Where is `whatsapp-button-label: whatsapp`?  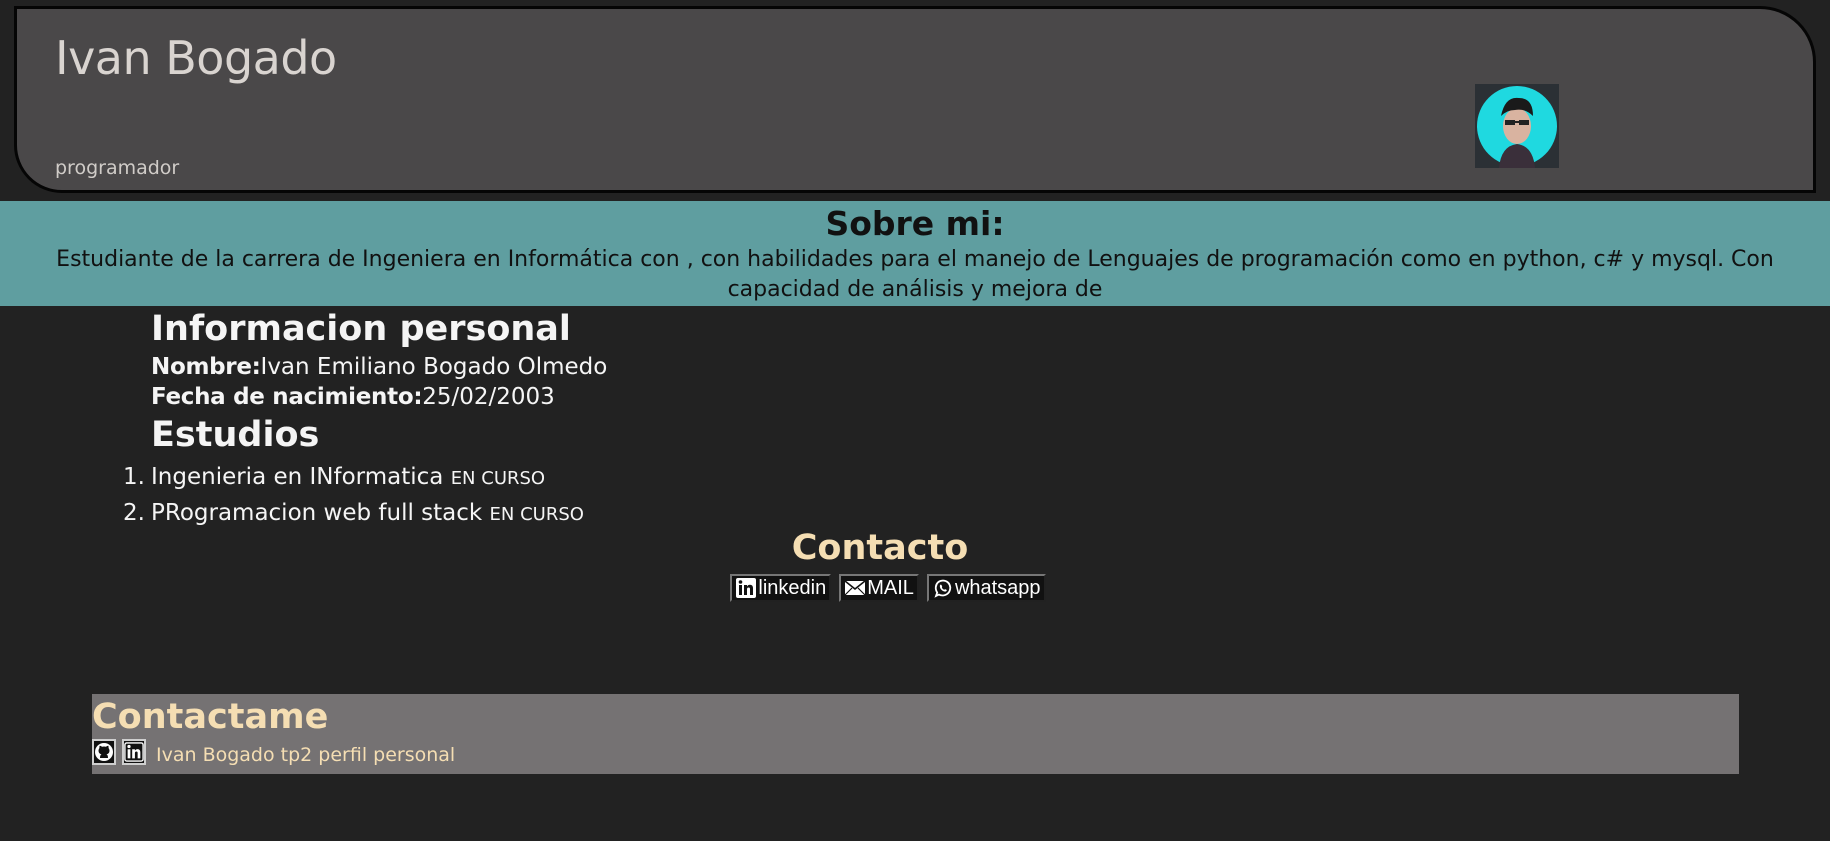
whatsapp-button-label: whatsapp is located at coordinates (997, 587).